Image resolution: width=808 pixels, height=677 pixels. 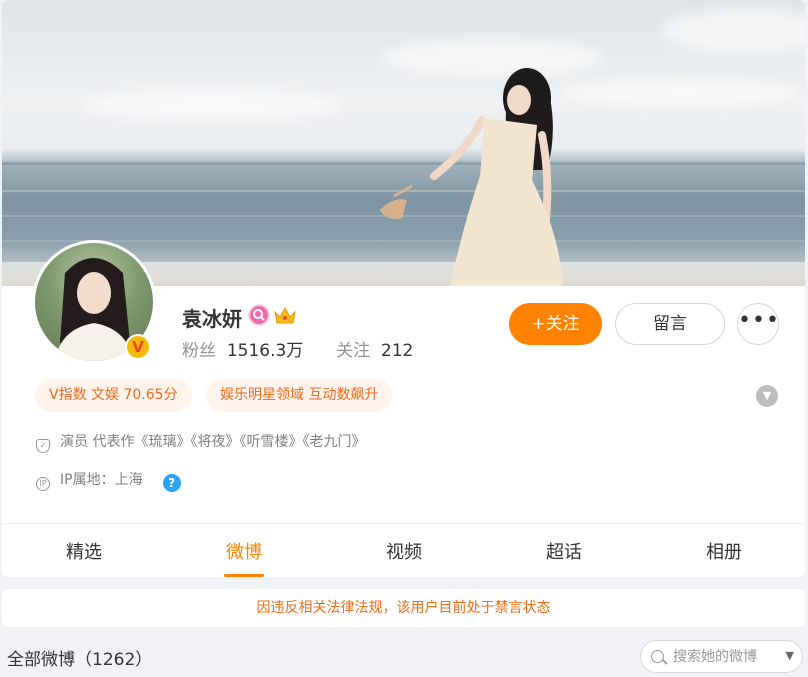 I want to click on followers-label: 粉丝, so click(x=199, y=351).